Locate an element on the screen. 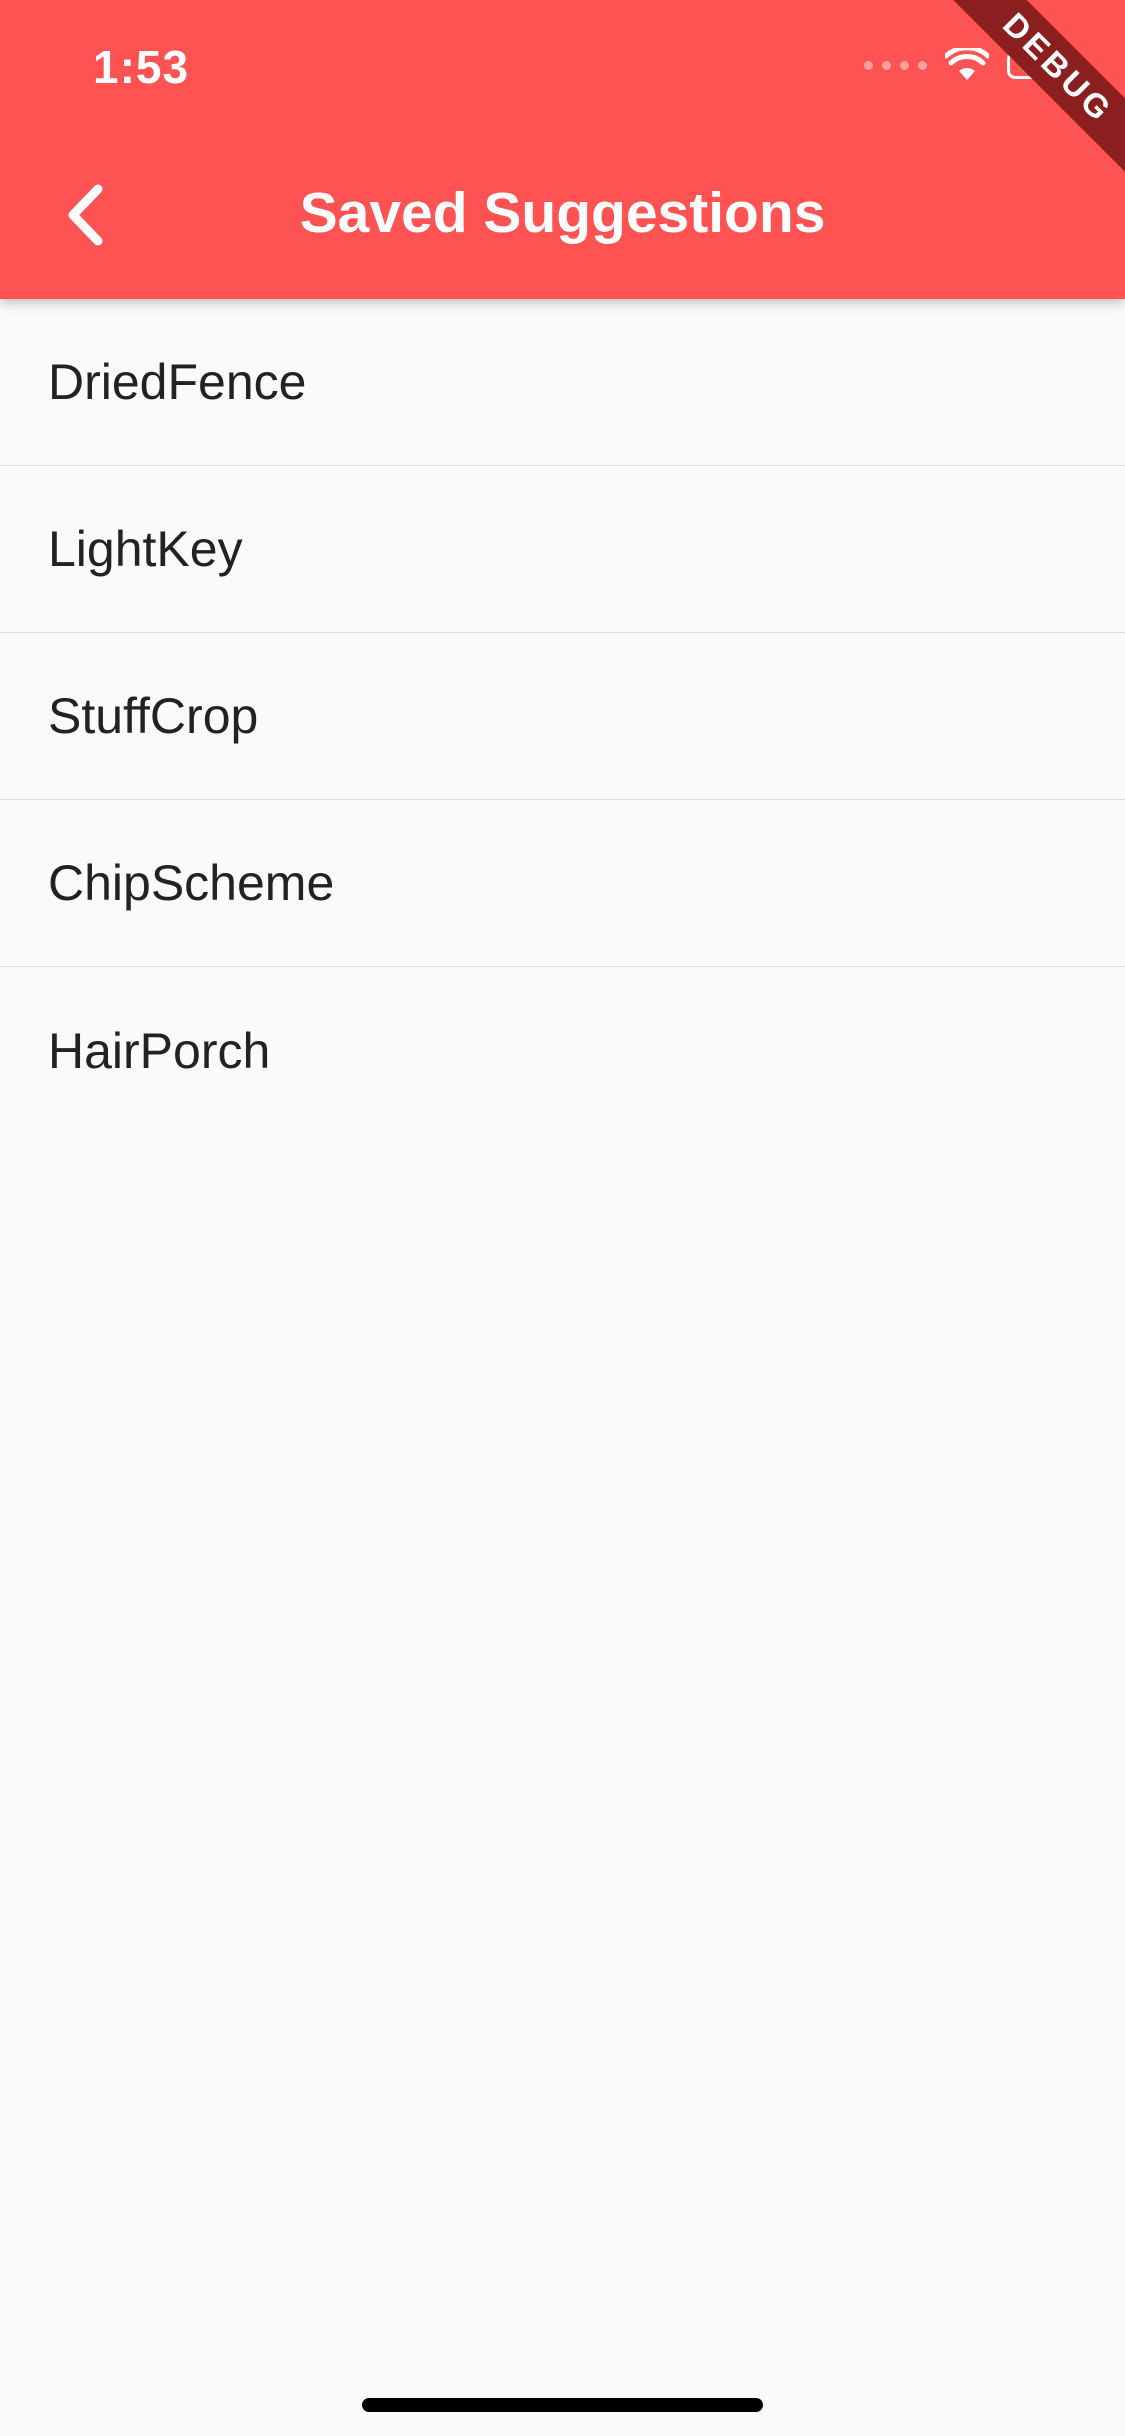 Image resolution: width=1125 pixels, height=2436 pixels. list-item-label: StuffCrop is located at coordinates (153, 716).